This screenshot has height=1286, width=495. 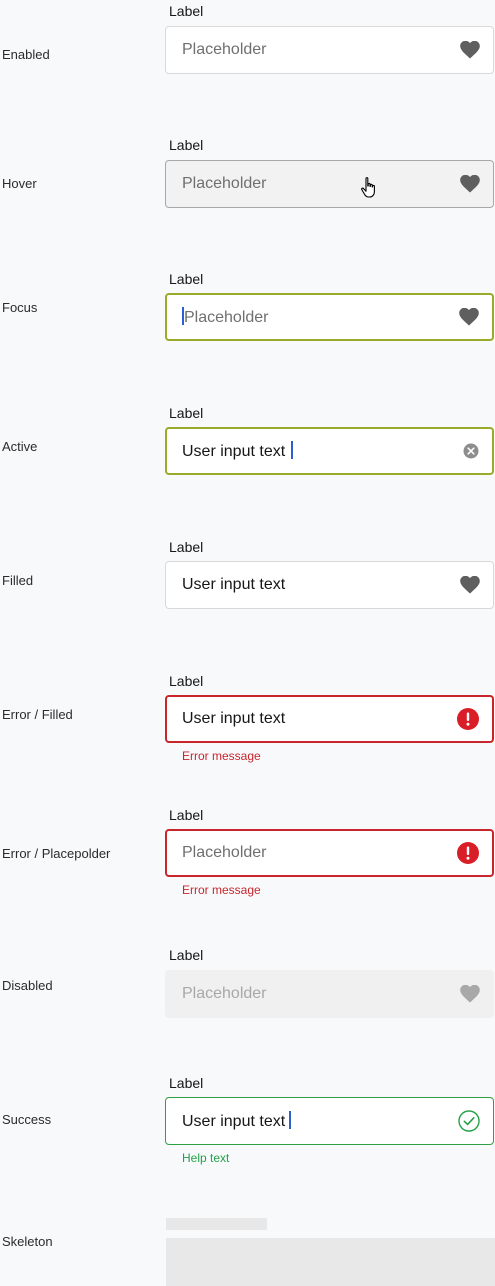 What do you see at coordinates (329, 451) in the screenshot?
I see `text-input-active: User input text` at bounding box center [329, 451].